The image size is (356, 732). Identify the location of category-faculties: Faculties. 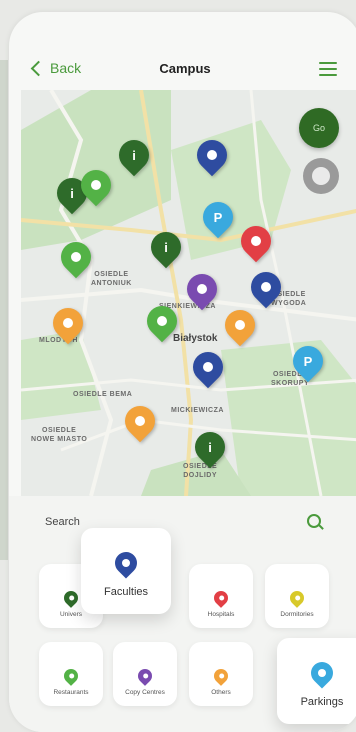
(126, 571).